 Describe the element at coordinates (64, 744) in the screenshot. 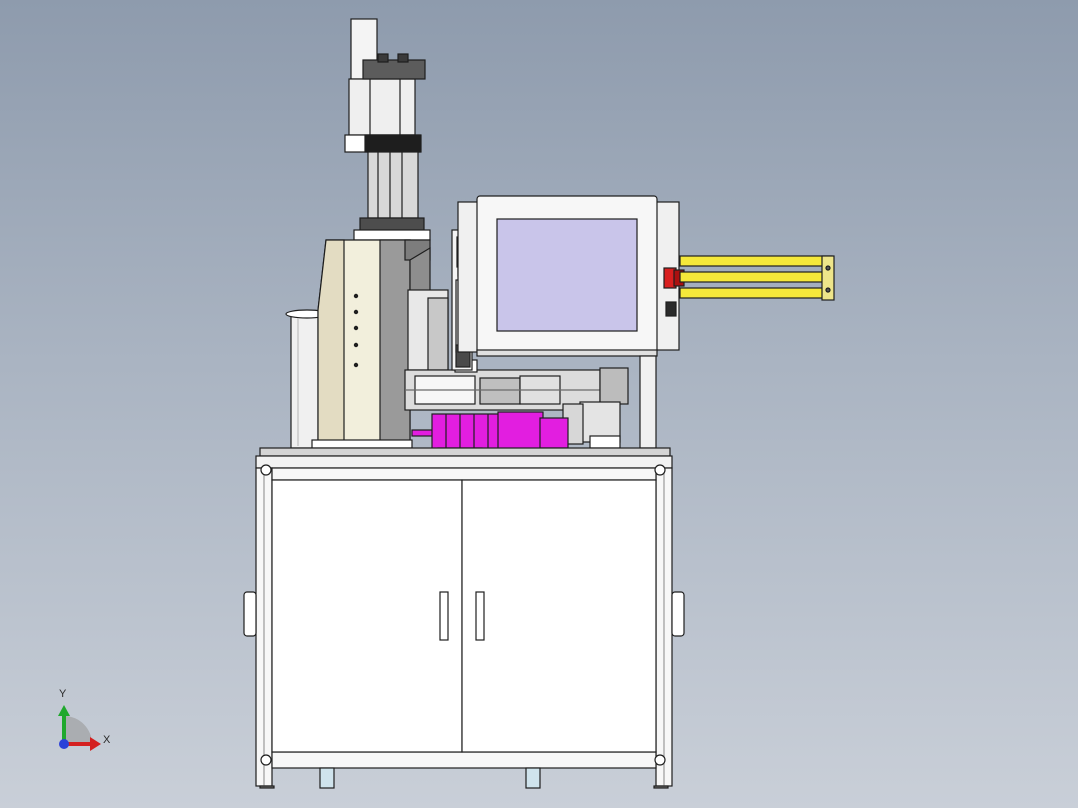

I see `origin-dot` at that location.